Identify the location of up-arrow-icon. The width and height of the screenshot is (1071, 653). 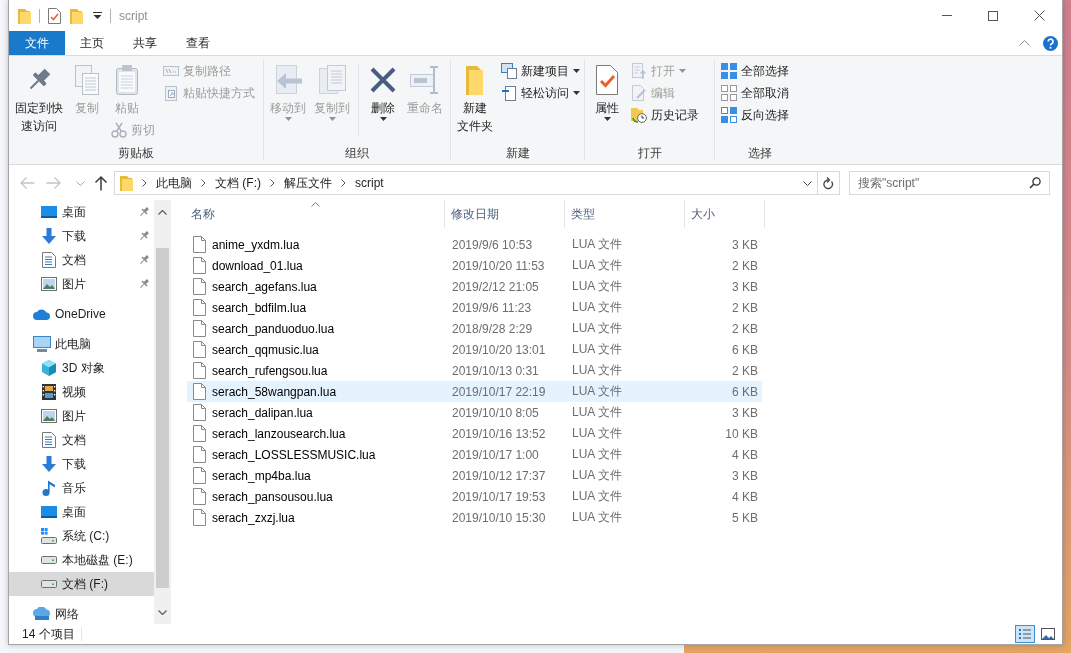
(101, 183).